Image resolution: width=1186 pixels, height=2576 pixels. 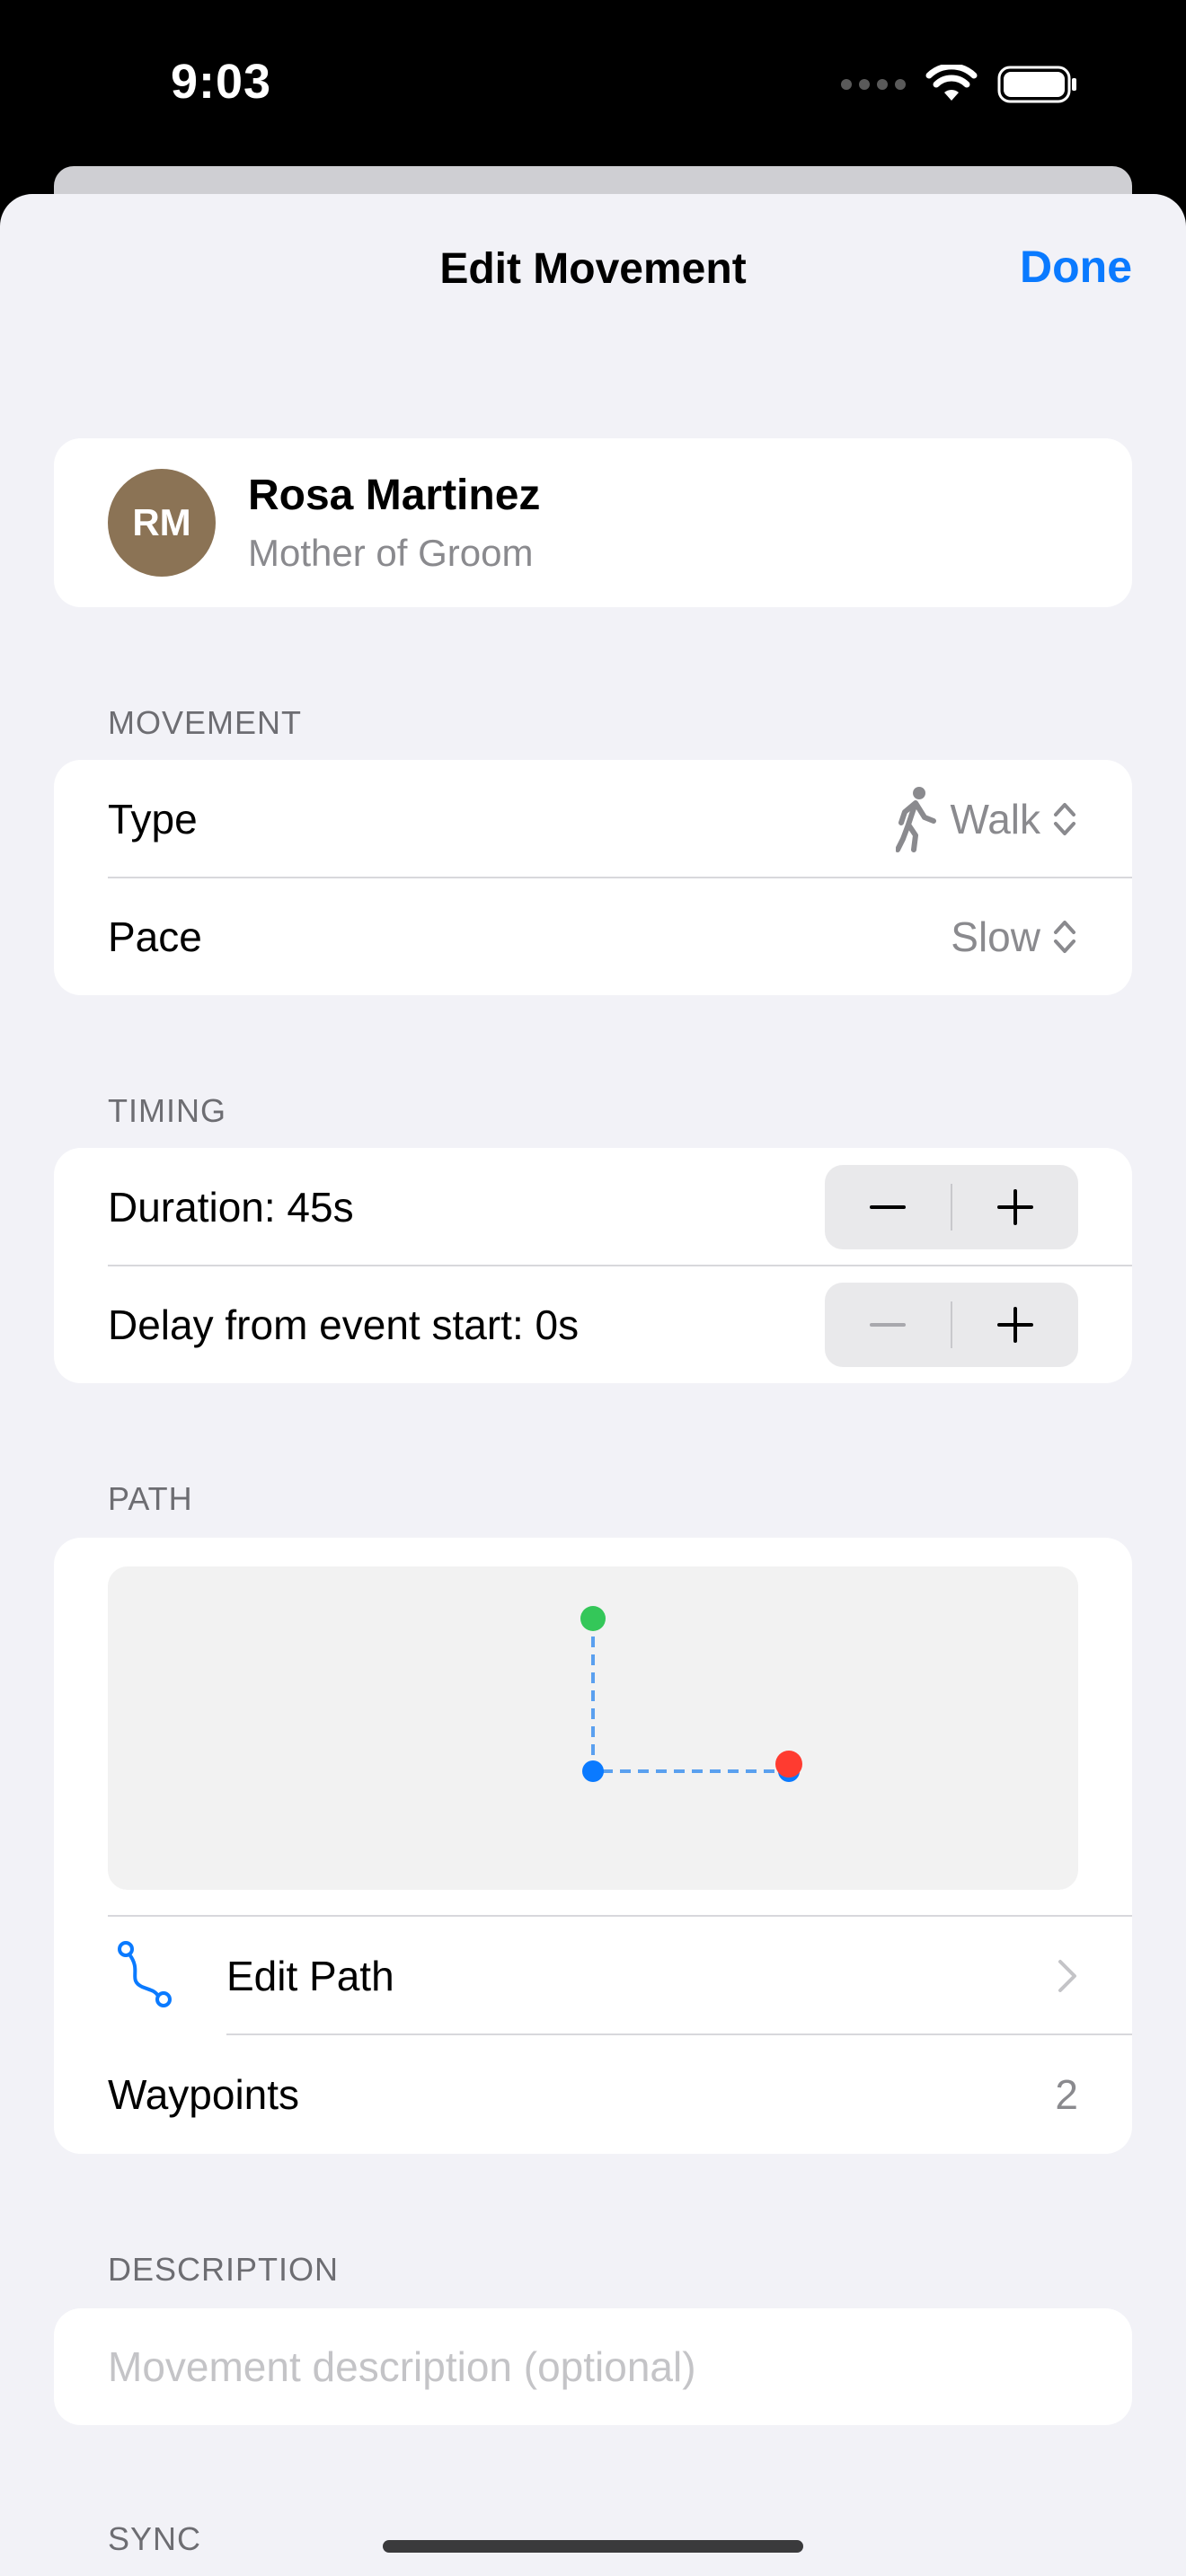 What do you see at coordinates (593, 1975) in the screenshot?
I see `edit-path-row: Edit Path` at bounding box center [593, 1975].